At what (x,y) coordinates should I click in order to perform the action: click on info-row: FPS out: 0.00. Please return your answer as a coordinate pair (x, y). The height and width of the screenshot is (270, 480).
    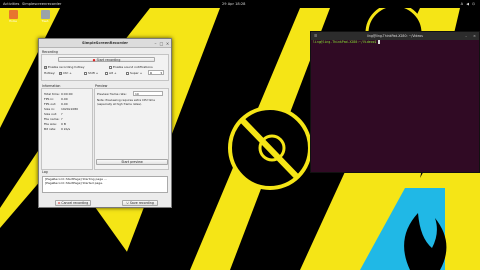
    Looking at the image, I should click on (69, 104).